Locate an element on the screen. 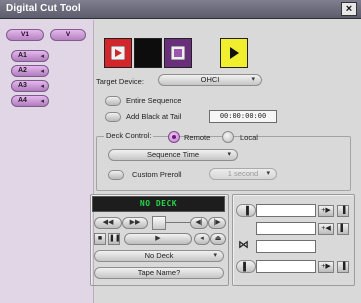 The width and height of the screenshot is (361, 303). deck-select: No Deck ▾ is located at coordinates (159, 256).